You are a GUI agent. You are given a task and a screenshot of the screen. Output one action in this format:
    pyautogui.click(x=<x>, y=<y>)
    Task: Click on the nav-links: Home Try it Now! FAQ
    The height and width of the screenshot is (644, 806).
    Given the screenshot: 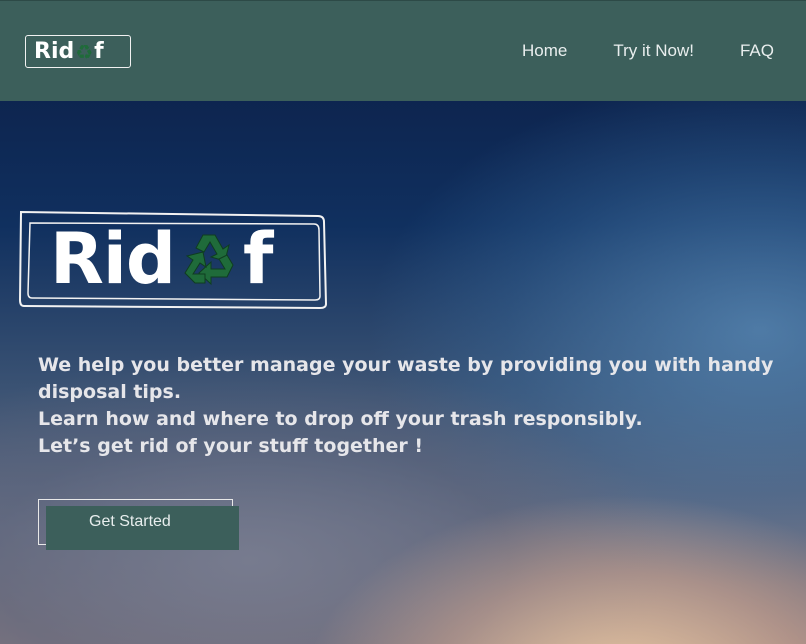 What is the action you would take?
    pyautogui.click(x=625, y=51)
    